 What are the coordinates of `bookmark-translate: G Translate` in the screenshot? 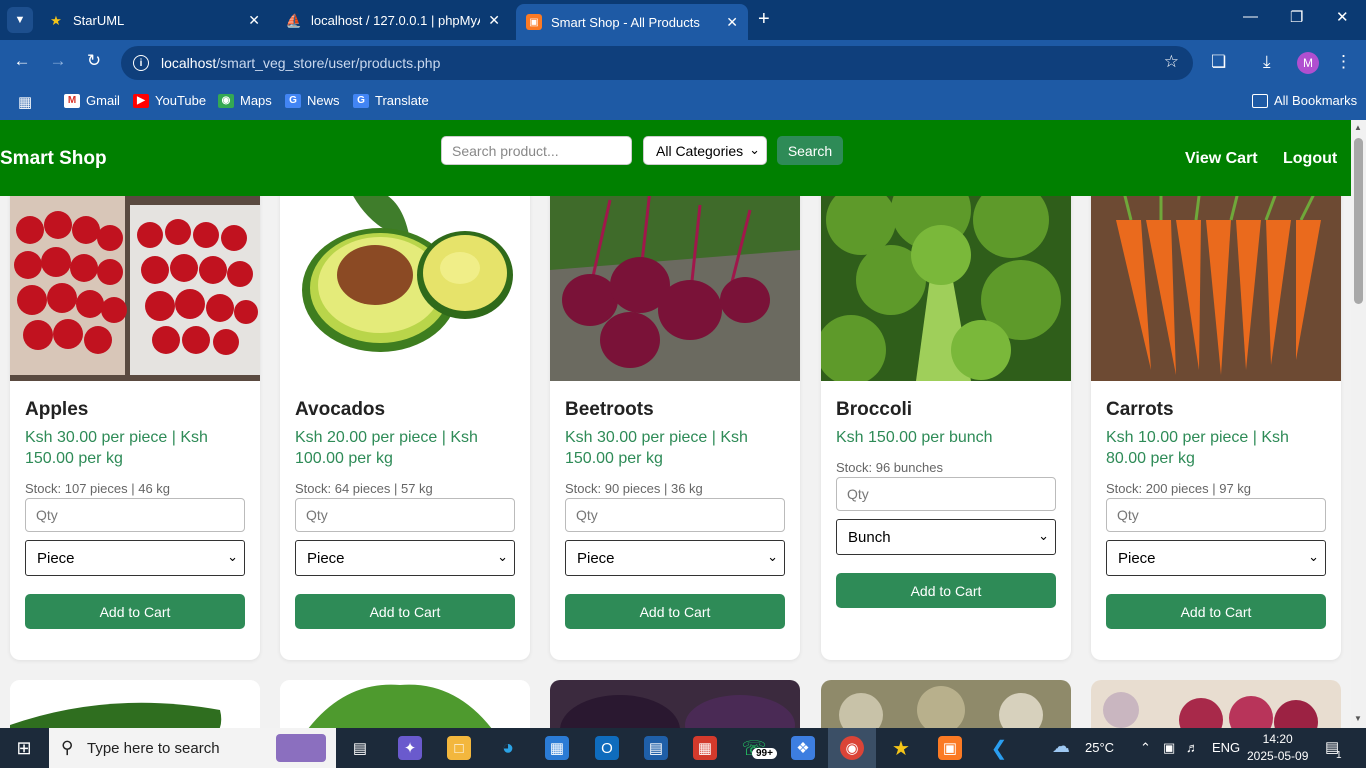 It's located at (391, 100).